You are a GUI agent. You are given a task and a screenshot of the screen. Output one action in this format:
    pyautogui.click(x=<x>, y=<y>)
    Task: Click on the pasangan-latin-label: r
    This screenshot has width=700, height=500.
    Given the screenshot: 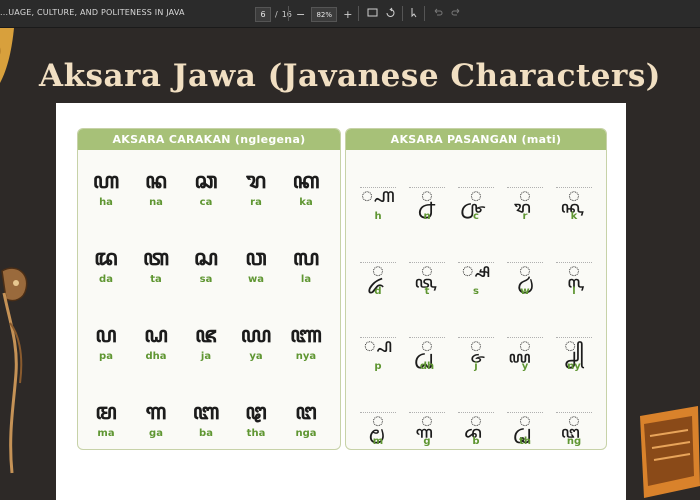 What is the action you would take?
    pyautogui.click(x=525, y=216)
    